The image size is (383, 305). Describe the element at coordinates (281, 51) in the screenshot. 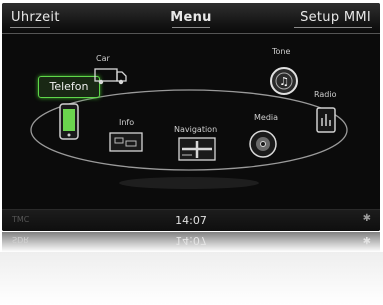

I see `tone-label: Tone` at that location.